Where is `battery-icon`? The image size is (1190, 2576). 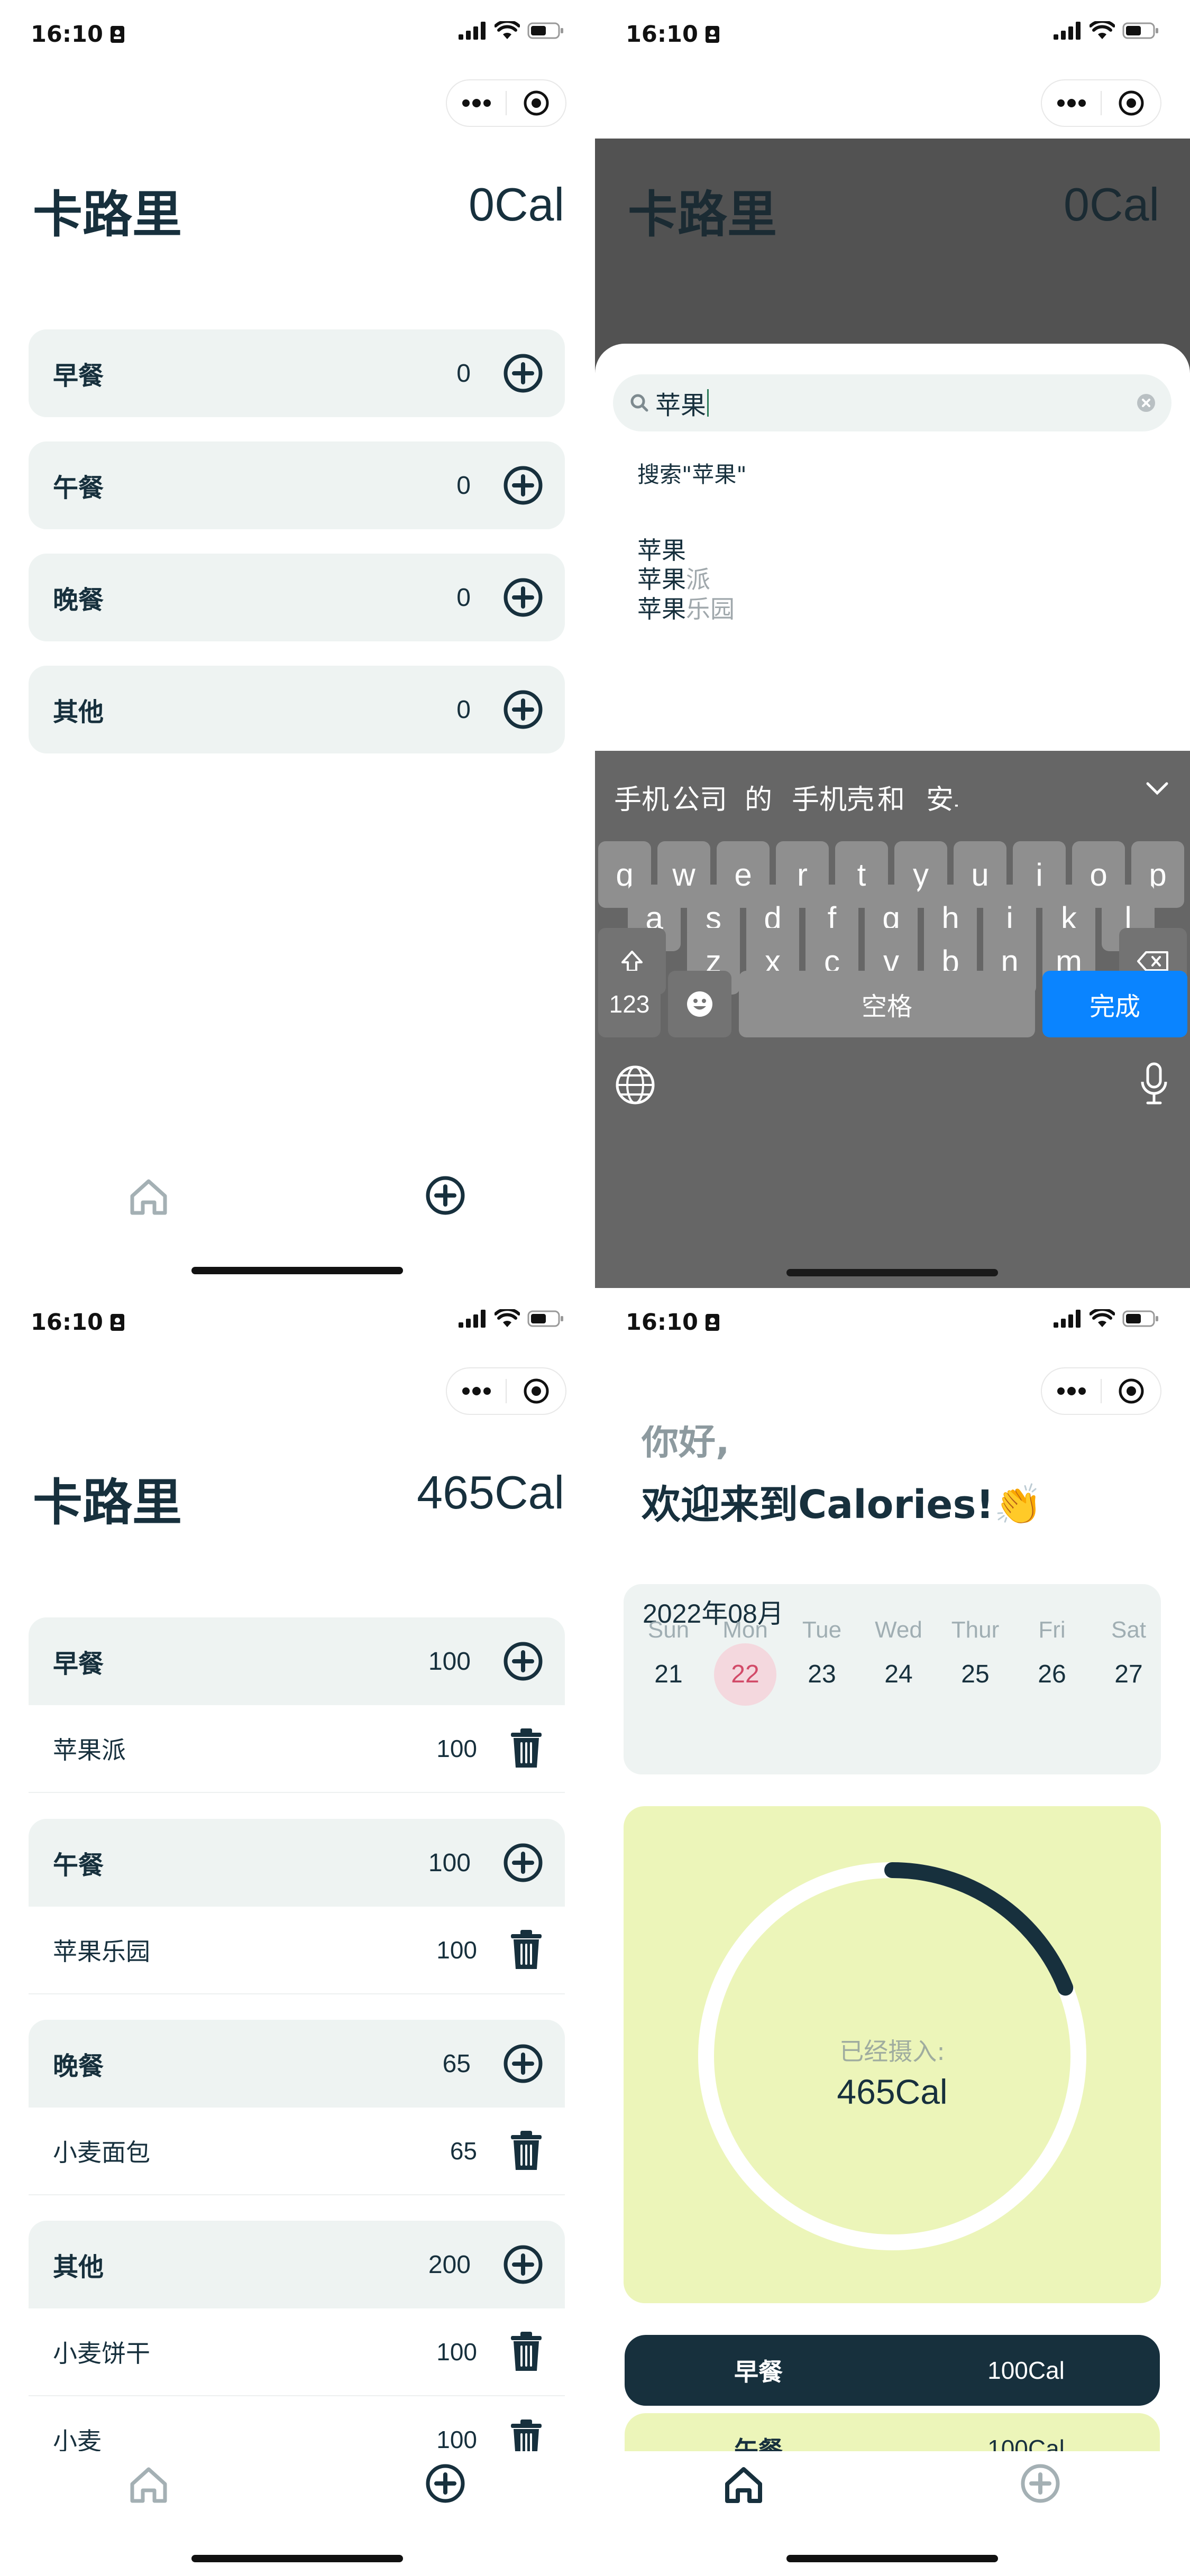 battery-icon is located at coordinates (545, 1318).